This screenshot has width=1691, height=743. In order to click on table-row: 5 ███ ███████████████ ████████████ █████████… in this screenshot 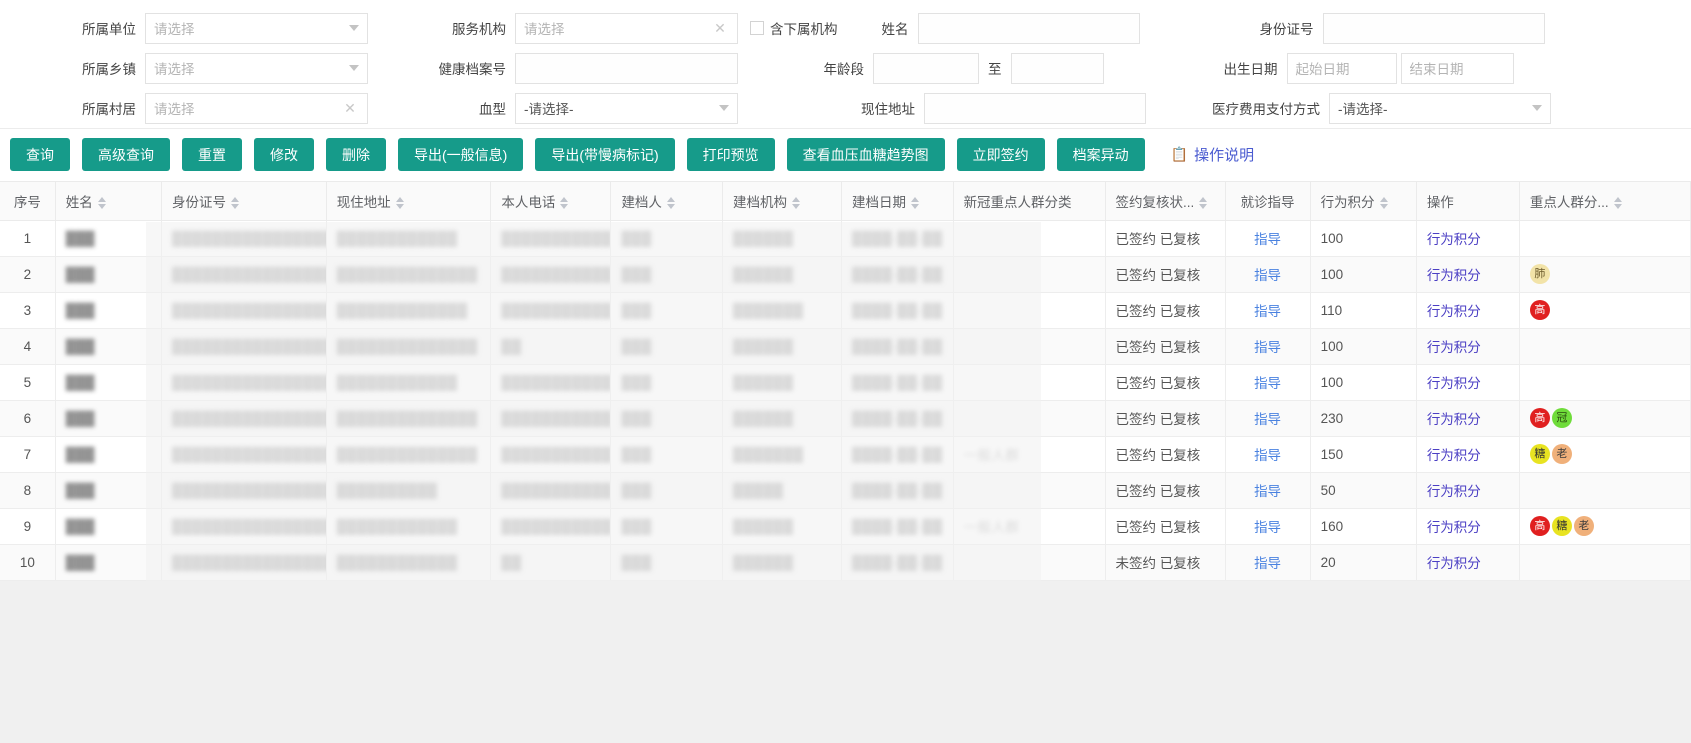, I will do `click(845, 382)`.